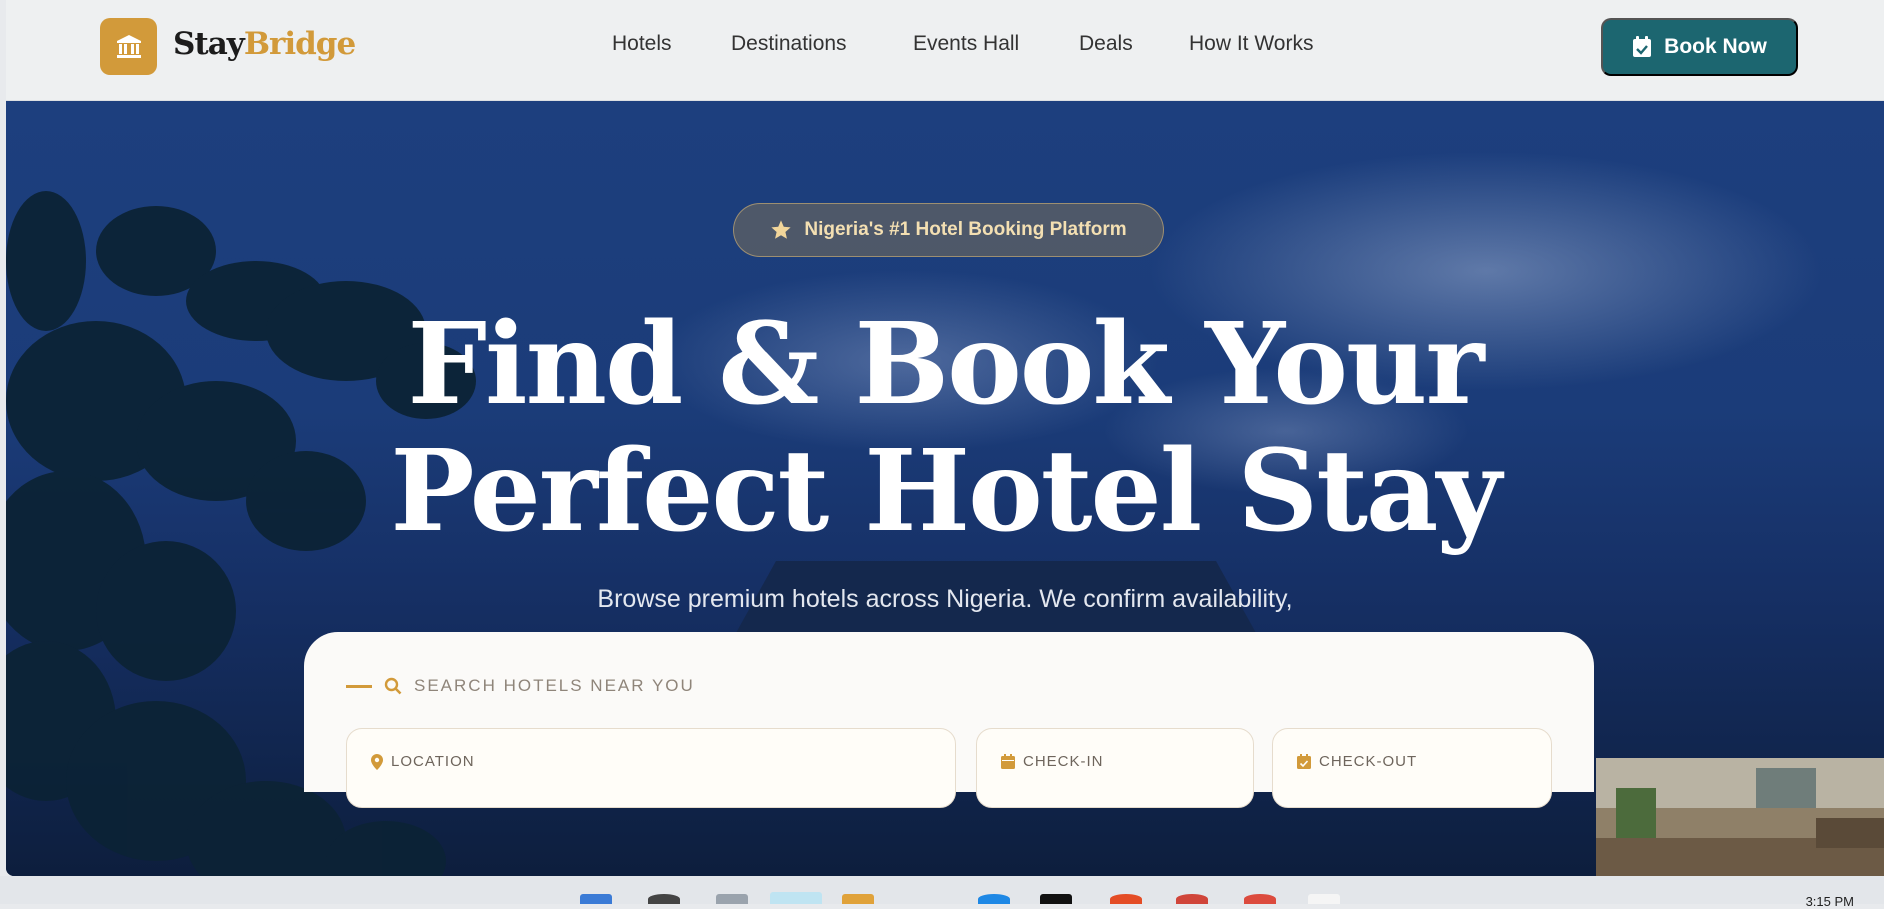 This screenshot has width=1884, height=909. What do you see at coordinates (377, 761) in the screenshot?
I see `map-pin-icon` at bounding box center [377, 761].